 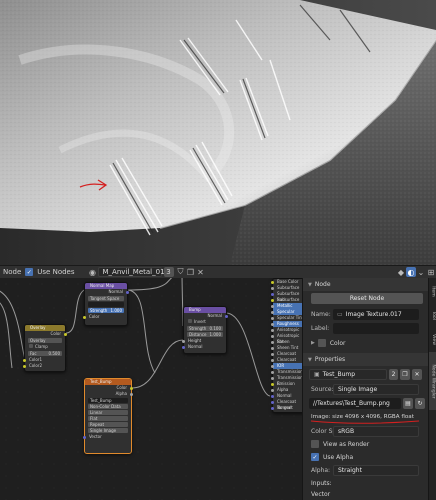 I want to click on overlay-mode-dropdown: Overlay, so click(x=45, y=340).